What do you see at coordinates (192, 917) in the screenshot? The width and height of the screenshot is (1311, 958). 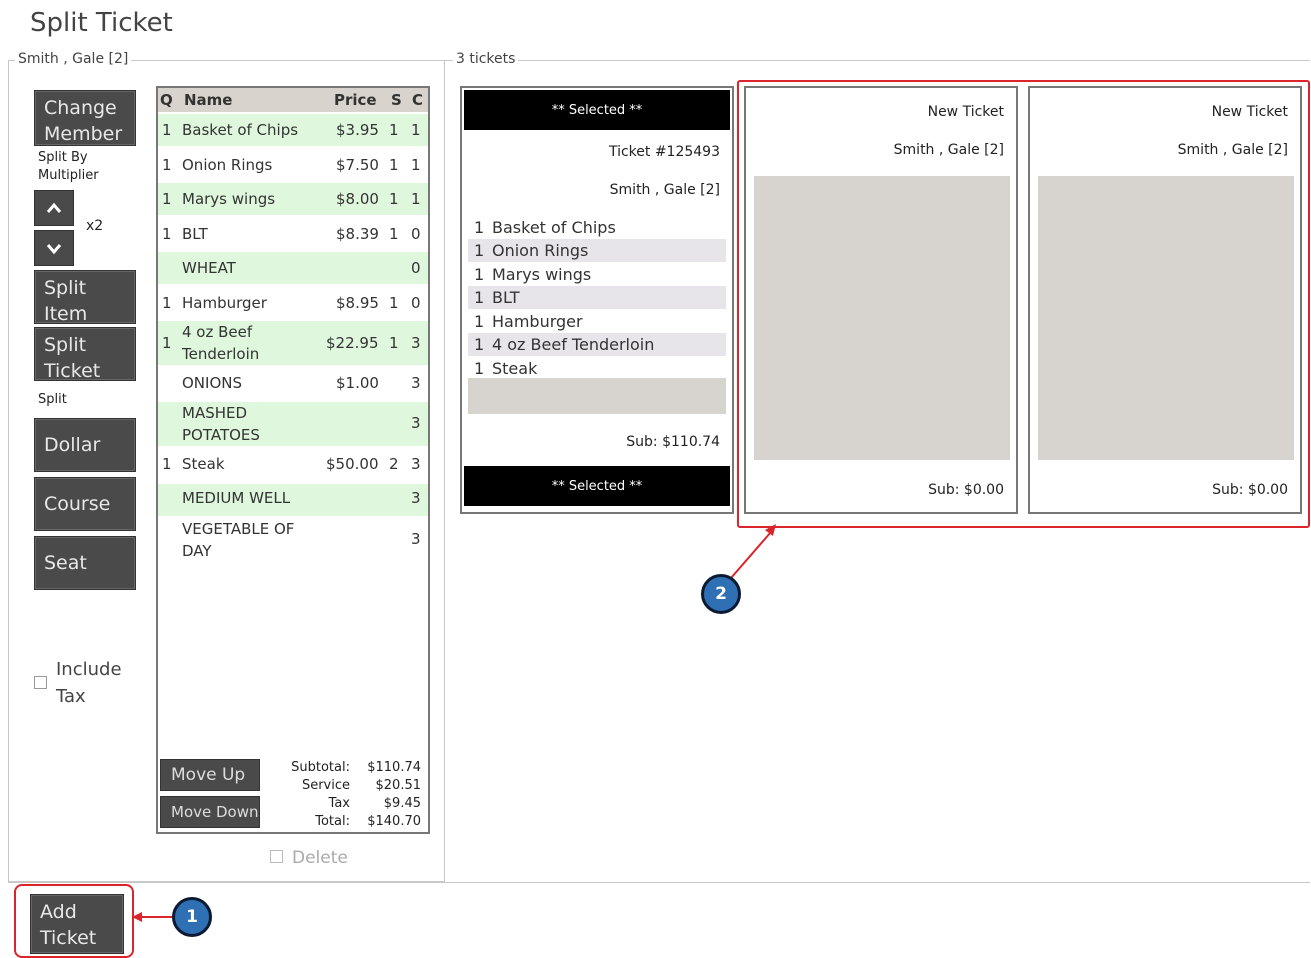 I see `callout-badge-1: 1` at bounding box center [192, 917].